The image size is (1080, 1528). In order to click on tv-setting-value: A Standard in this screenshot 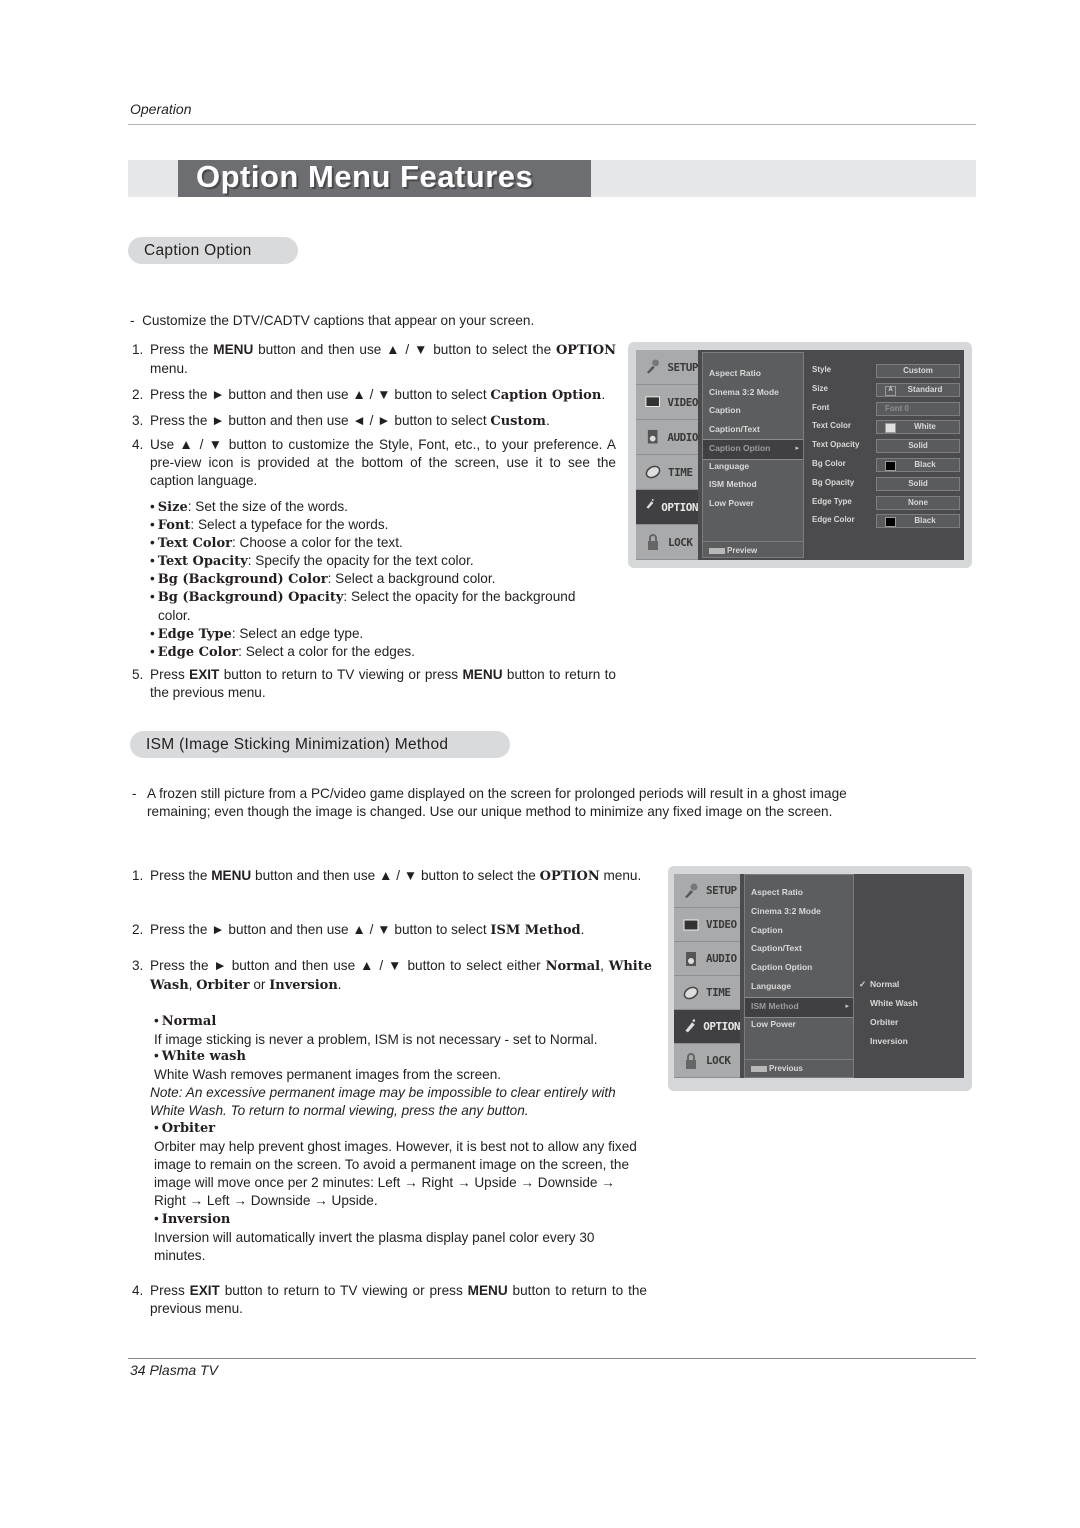, I will do `click(918, 389)`.